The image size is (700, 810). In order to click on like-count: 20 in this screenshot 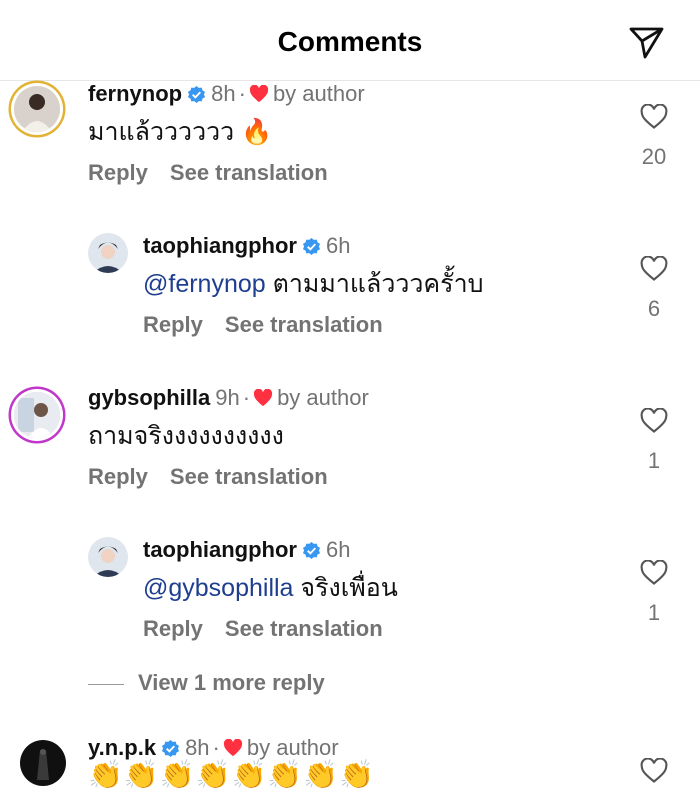, I will do `click(654, 156)`.